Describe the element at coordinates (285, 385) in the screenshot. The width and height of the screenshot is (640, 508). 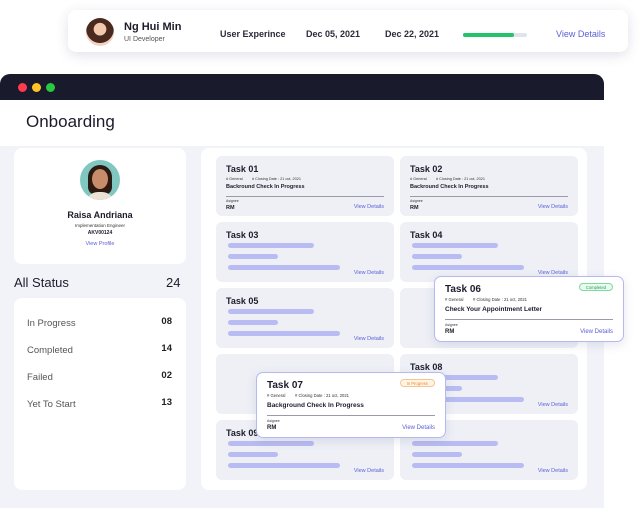
I see `task-title: Task 07` at that location.